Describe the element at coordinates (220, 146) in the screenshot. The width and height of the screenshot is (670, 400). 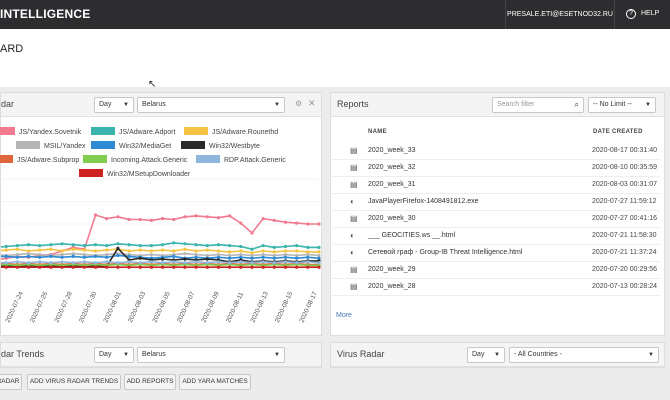
I see `legend-item: Win32/Westbyte` at that location.